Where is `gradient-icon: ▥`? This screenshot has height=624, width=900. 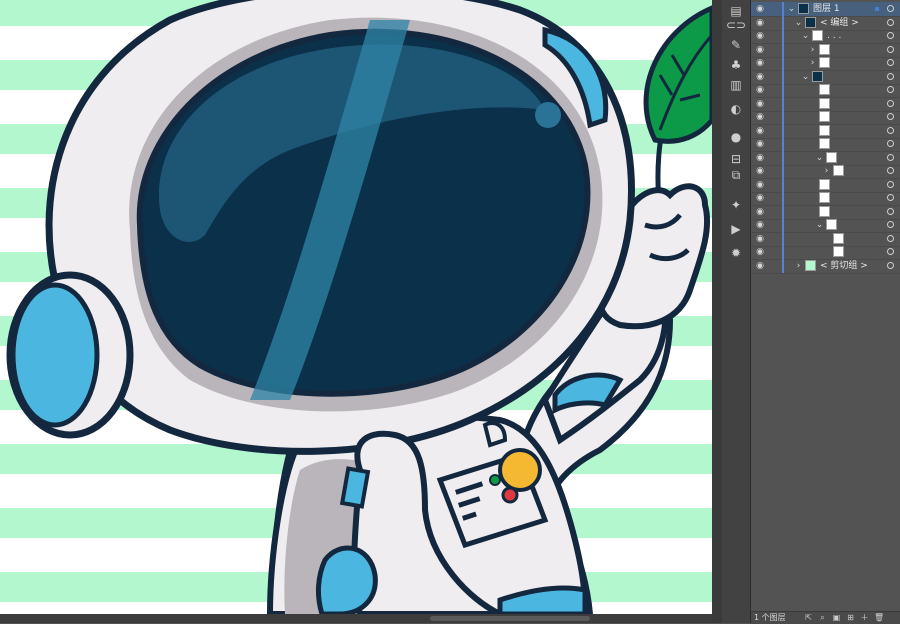
gradient-icon: ▥ is located at coordinates (736, 85).